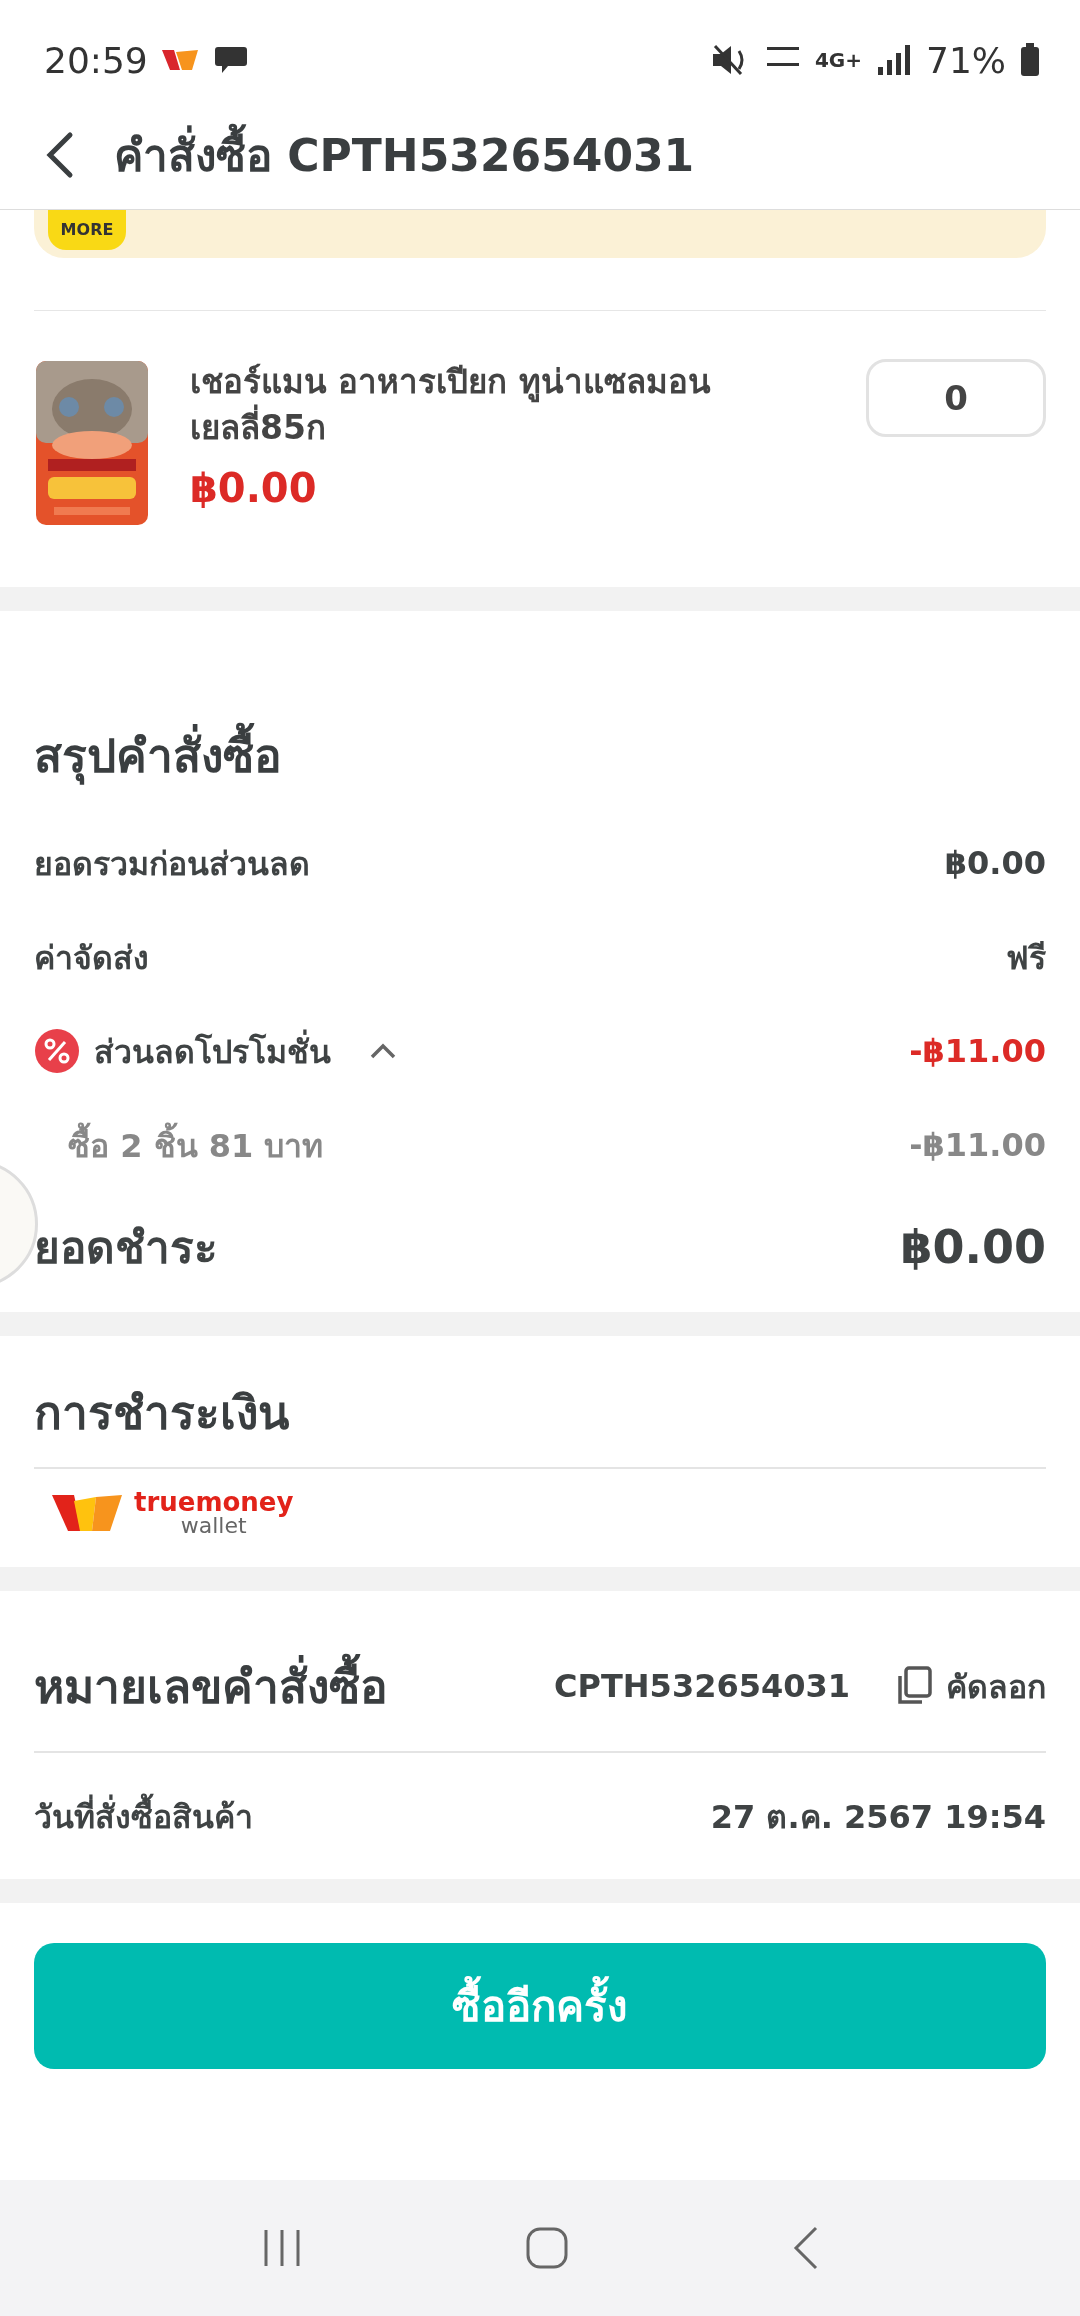  Describe the element at coordinates (126, 1248) in the screenshot. I see `total-label: ยอดชำระ` at that location.